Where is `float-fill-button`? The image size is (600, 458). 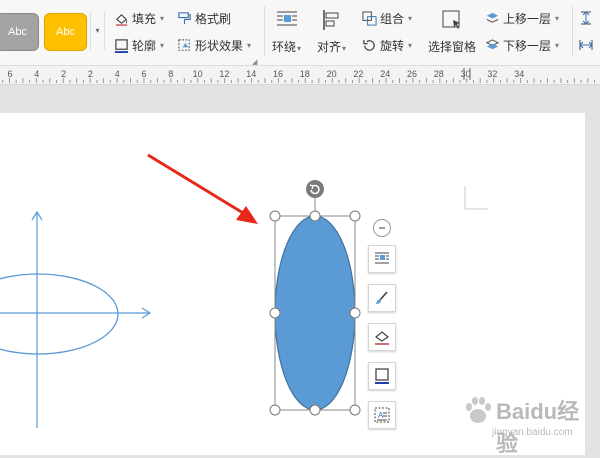 float-fill-button is located at coordinates (382, 337).